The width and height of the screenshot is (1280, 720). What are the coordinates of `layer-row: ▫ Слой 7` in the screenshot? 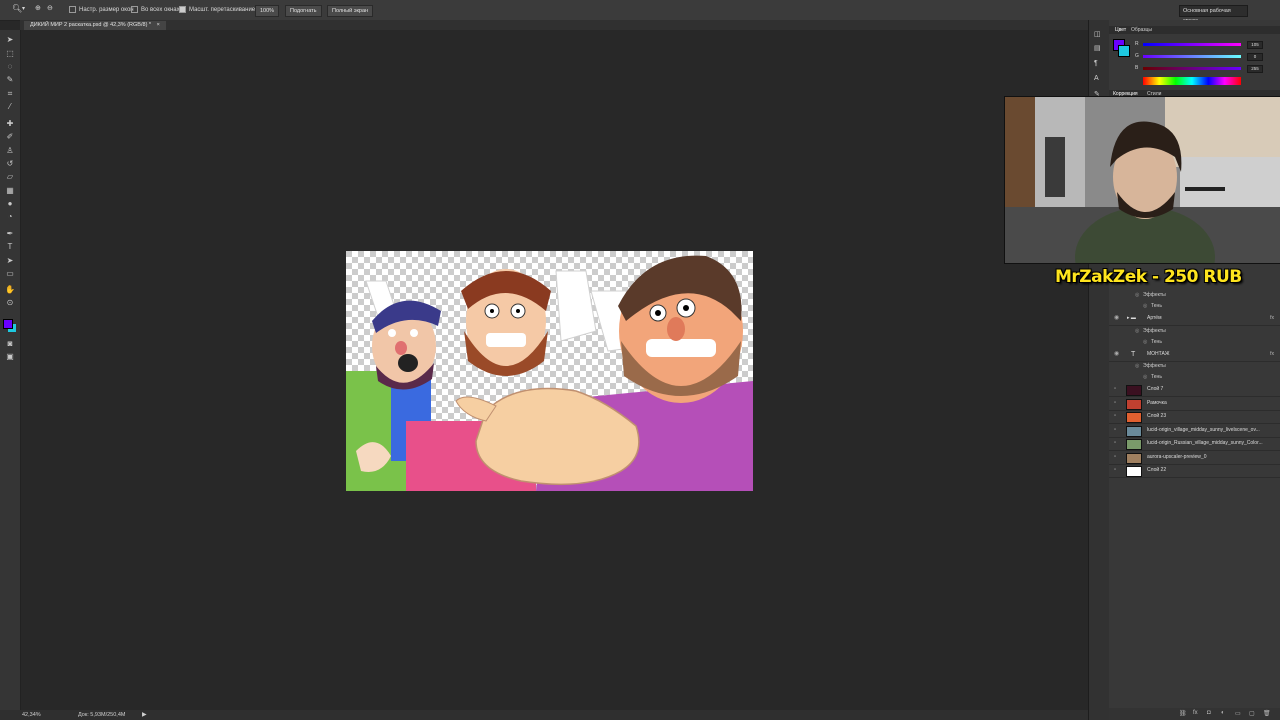 It's located at (1194, 390).